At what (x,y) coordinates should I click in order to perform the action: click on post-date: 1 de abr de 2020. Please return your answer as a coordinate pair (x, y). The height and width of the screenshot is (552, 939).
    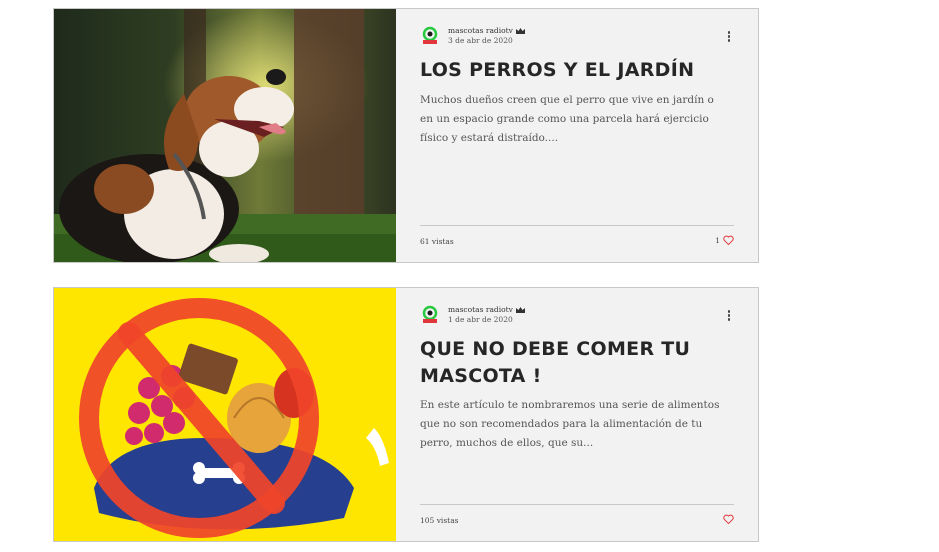
    Looking at the image, I should click on (480, 319).